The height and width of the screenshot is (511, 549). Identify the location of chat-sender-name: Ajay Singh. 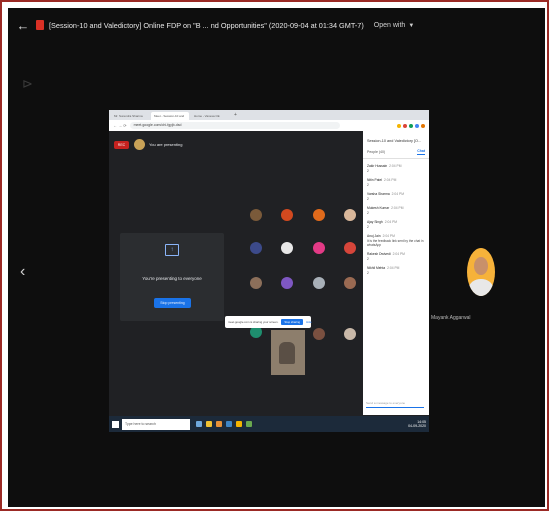
(375, 222).